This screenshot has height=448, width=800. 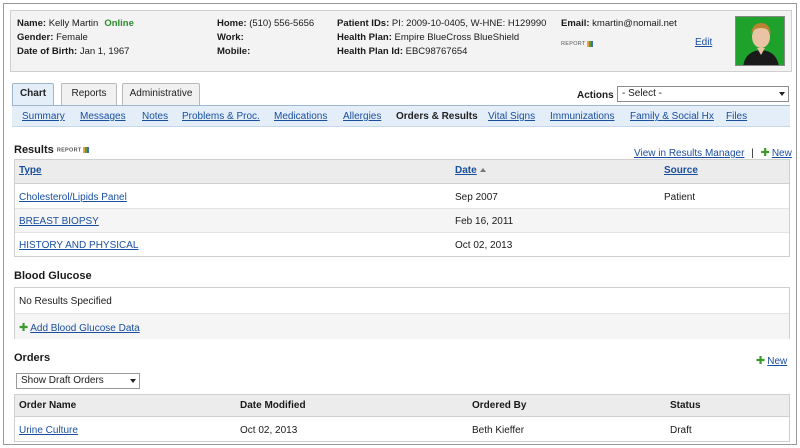 What do you see at coordinates (48, 430) in the screenshot?
I see `order-name-link: Urine Culture` at bounding box center [48, 430].